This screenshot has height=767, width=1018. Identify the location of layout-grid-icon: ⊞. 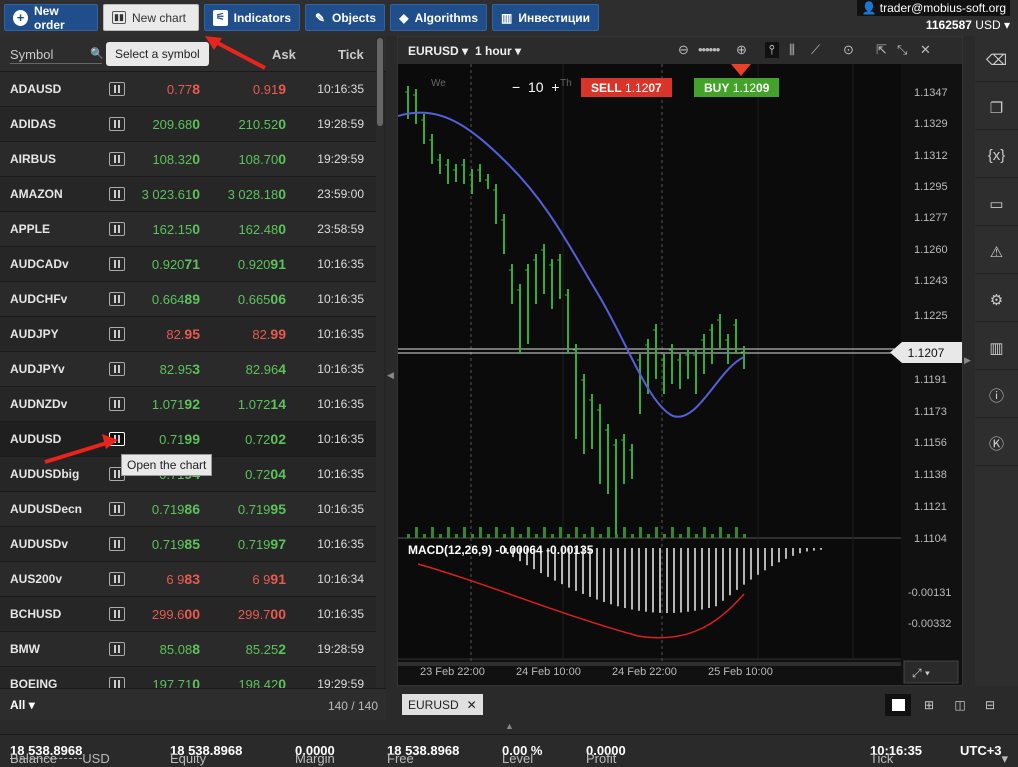
(929, 705).